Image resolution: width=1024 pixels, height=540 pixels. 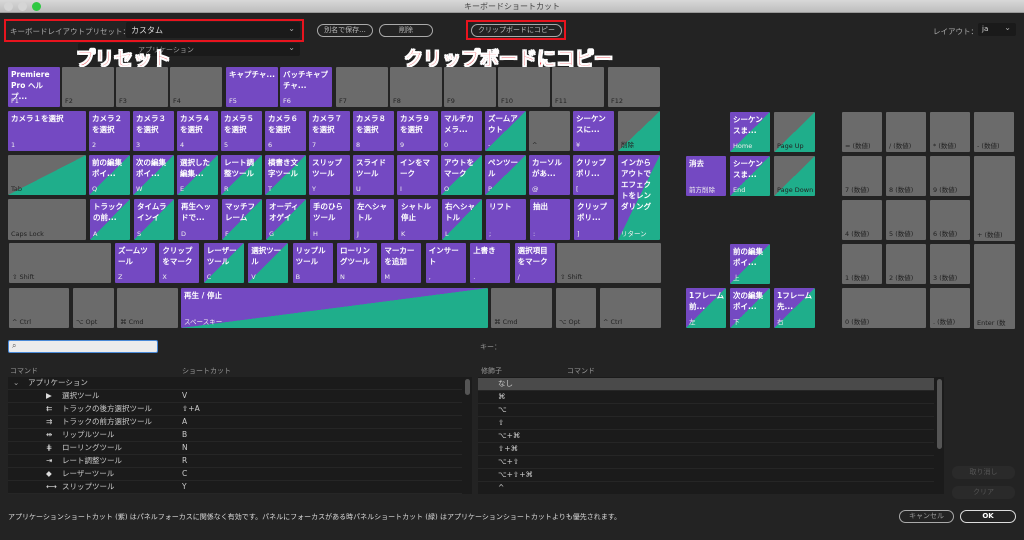 What do you see at coordinates (401, 263) in the screenshot?
I see `key-m: マーカーを追加 M` at bounding box center [401, 263].